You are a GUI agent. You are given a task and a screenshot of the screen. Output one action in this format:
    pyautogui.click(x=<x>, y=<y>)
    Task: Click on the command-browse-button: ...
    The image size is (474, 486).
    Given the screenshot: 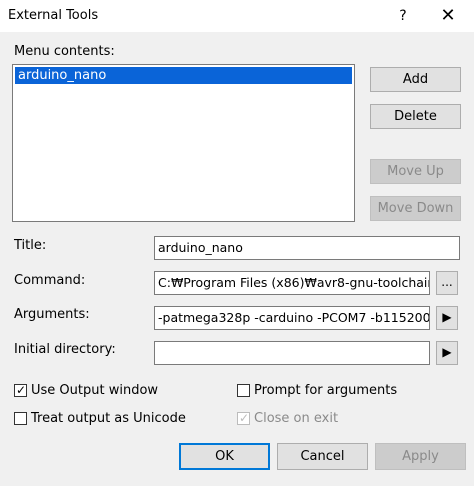 What is the action you would take?
    pyautogui.click(x=447, y=283)
    